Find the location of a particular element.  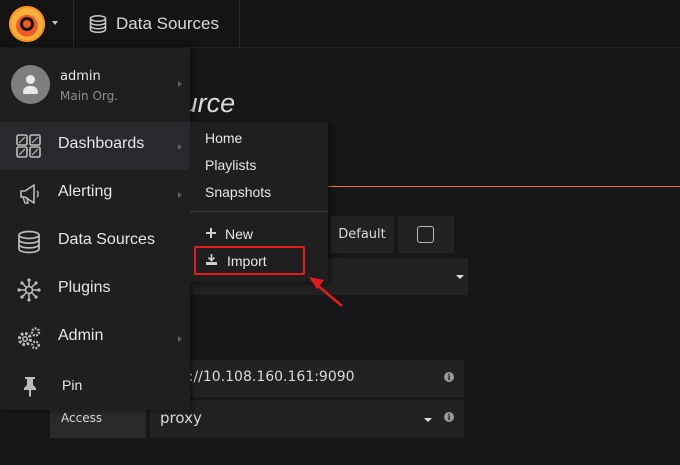

sidebar-item-label: Alerting is located at coordinates (85, 191).